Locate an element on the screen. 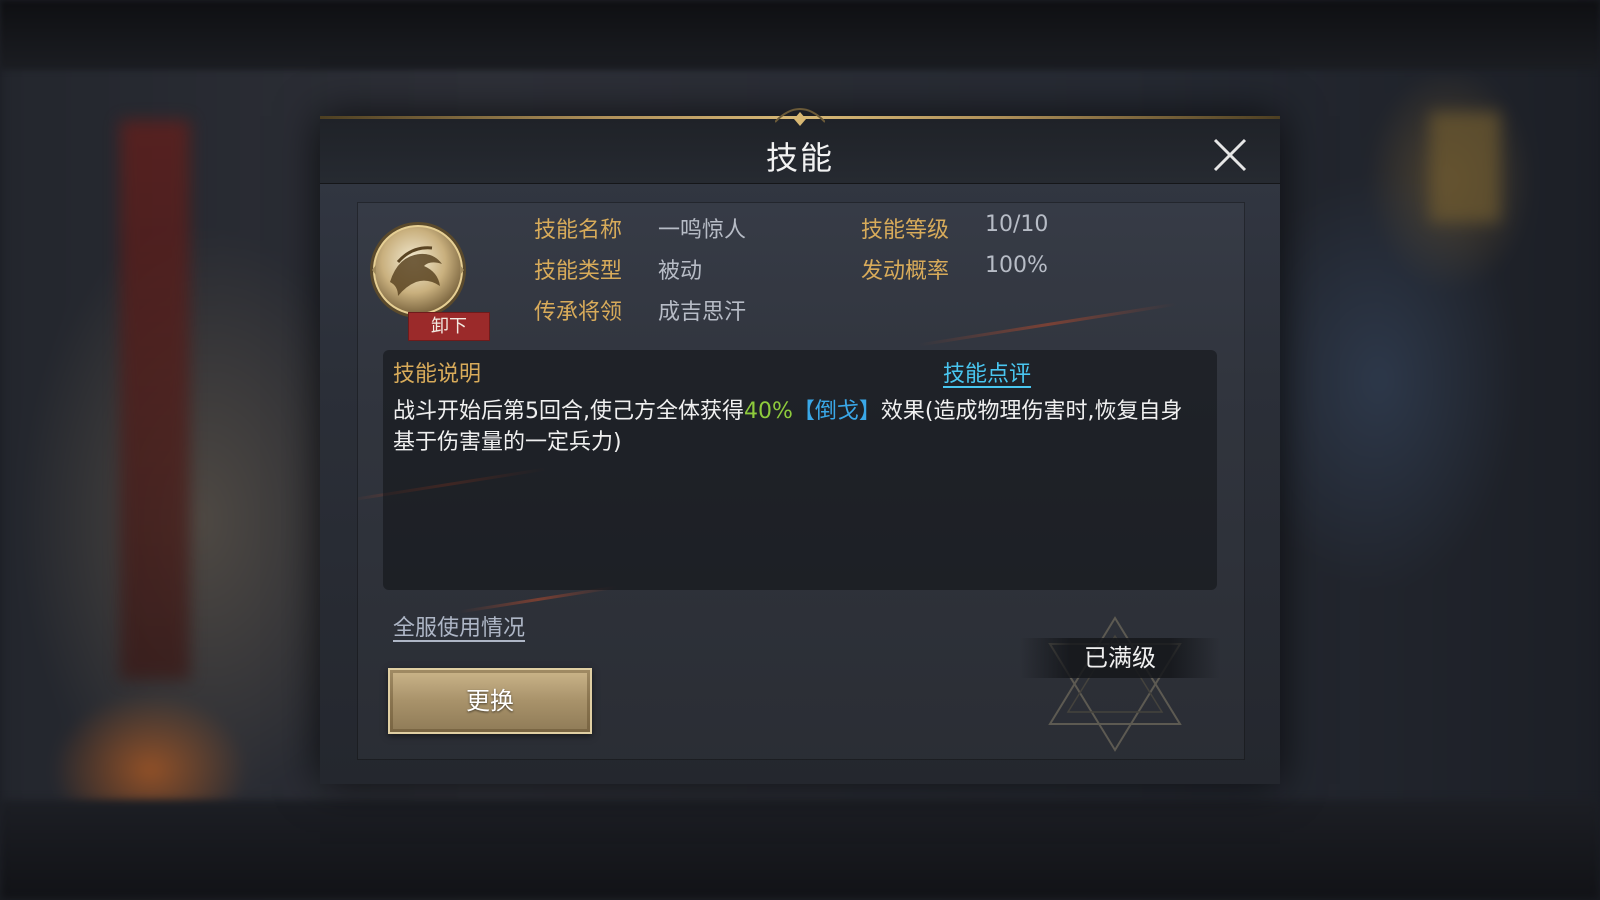 Image resolution: width=1600 pixels, height=900 pixels. server-usage-link: 全服使用情况 is located at coordinates (459, 626).